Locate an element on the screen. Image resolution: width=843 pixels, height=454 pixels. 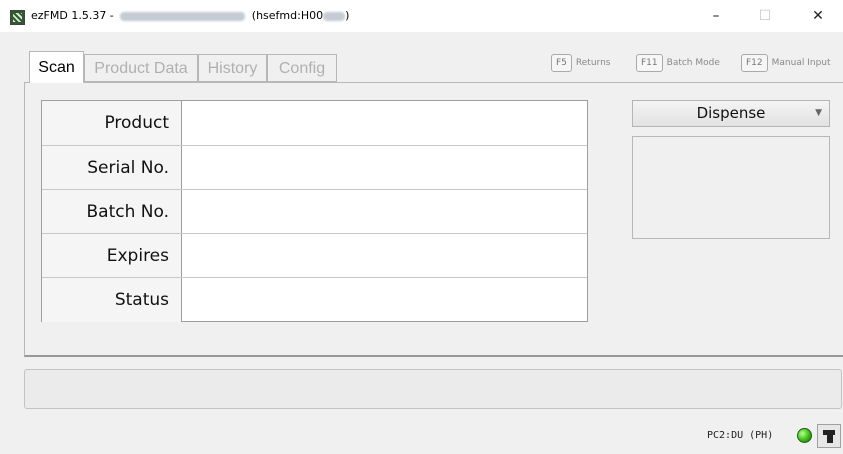
fkey-batch-mode: F11 Batch Mode is located at coordinates (678, 63).